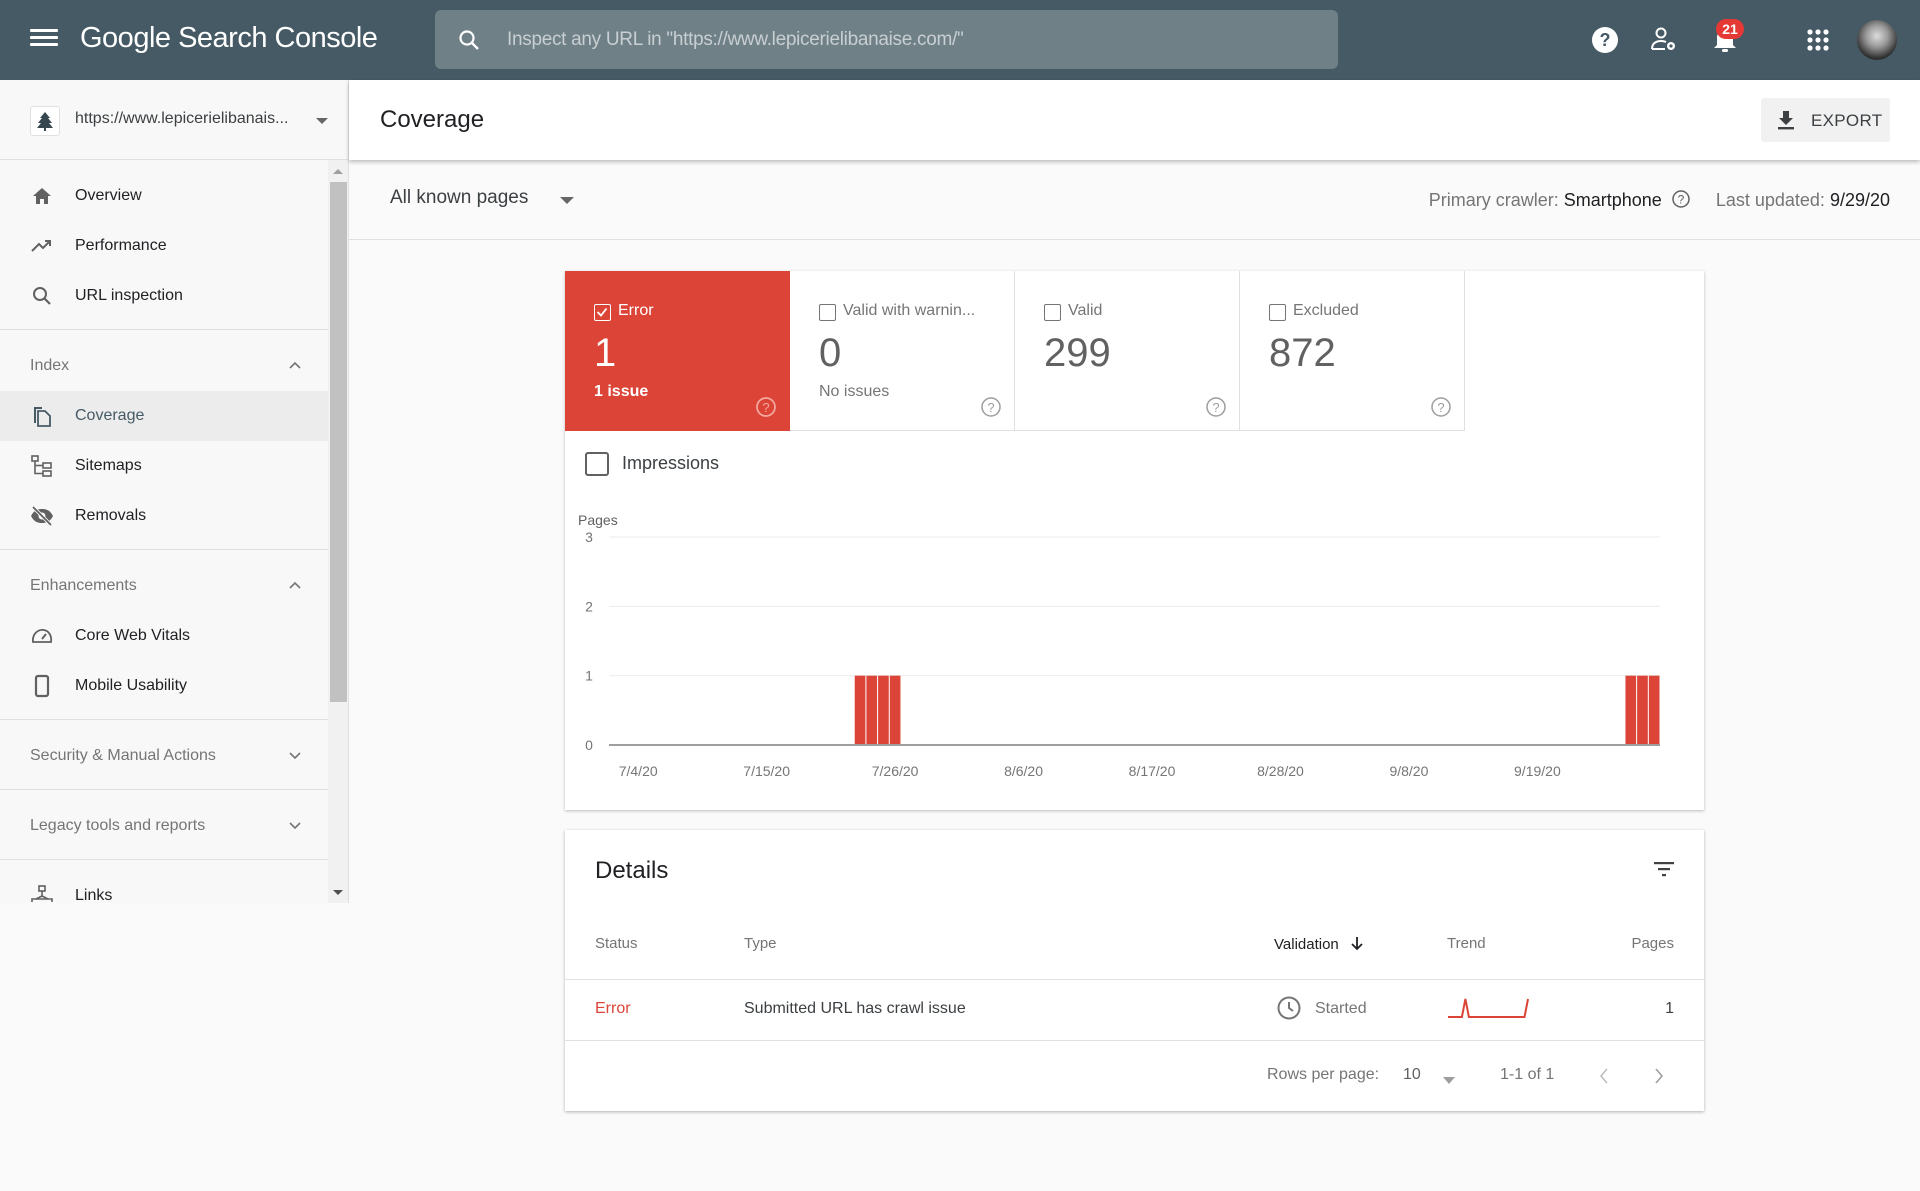 This screenshot has height=1191, width=1920. What do you see at coordinates (902, 351) in the screenshot?
I see `status-card-valid-with-warnings: Valid with warnin... 0 No issues ?` at bounding box center [902, 351].